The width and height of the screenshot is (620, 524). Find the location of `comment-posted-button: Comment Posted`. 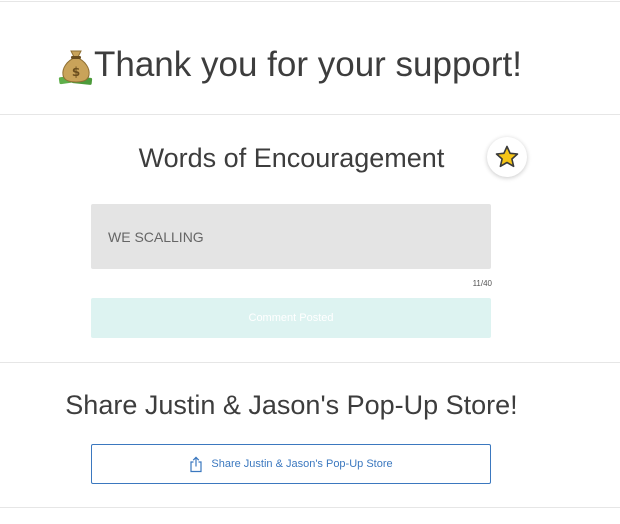

comment-posted-button: Comment Posted is located at coordinates (291, 318).